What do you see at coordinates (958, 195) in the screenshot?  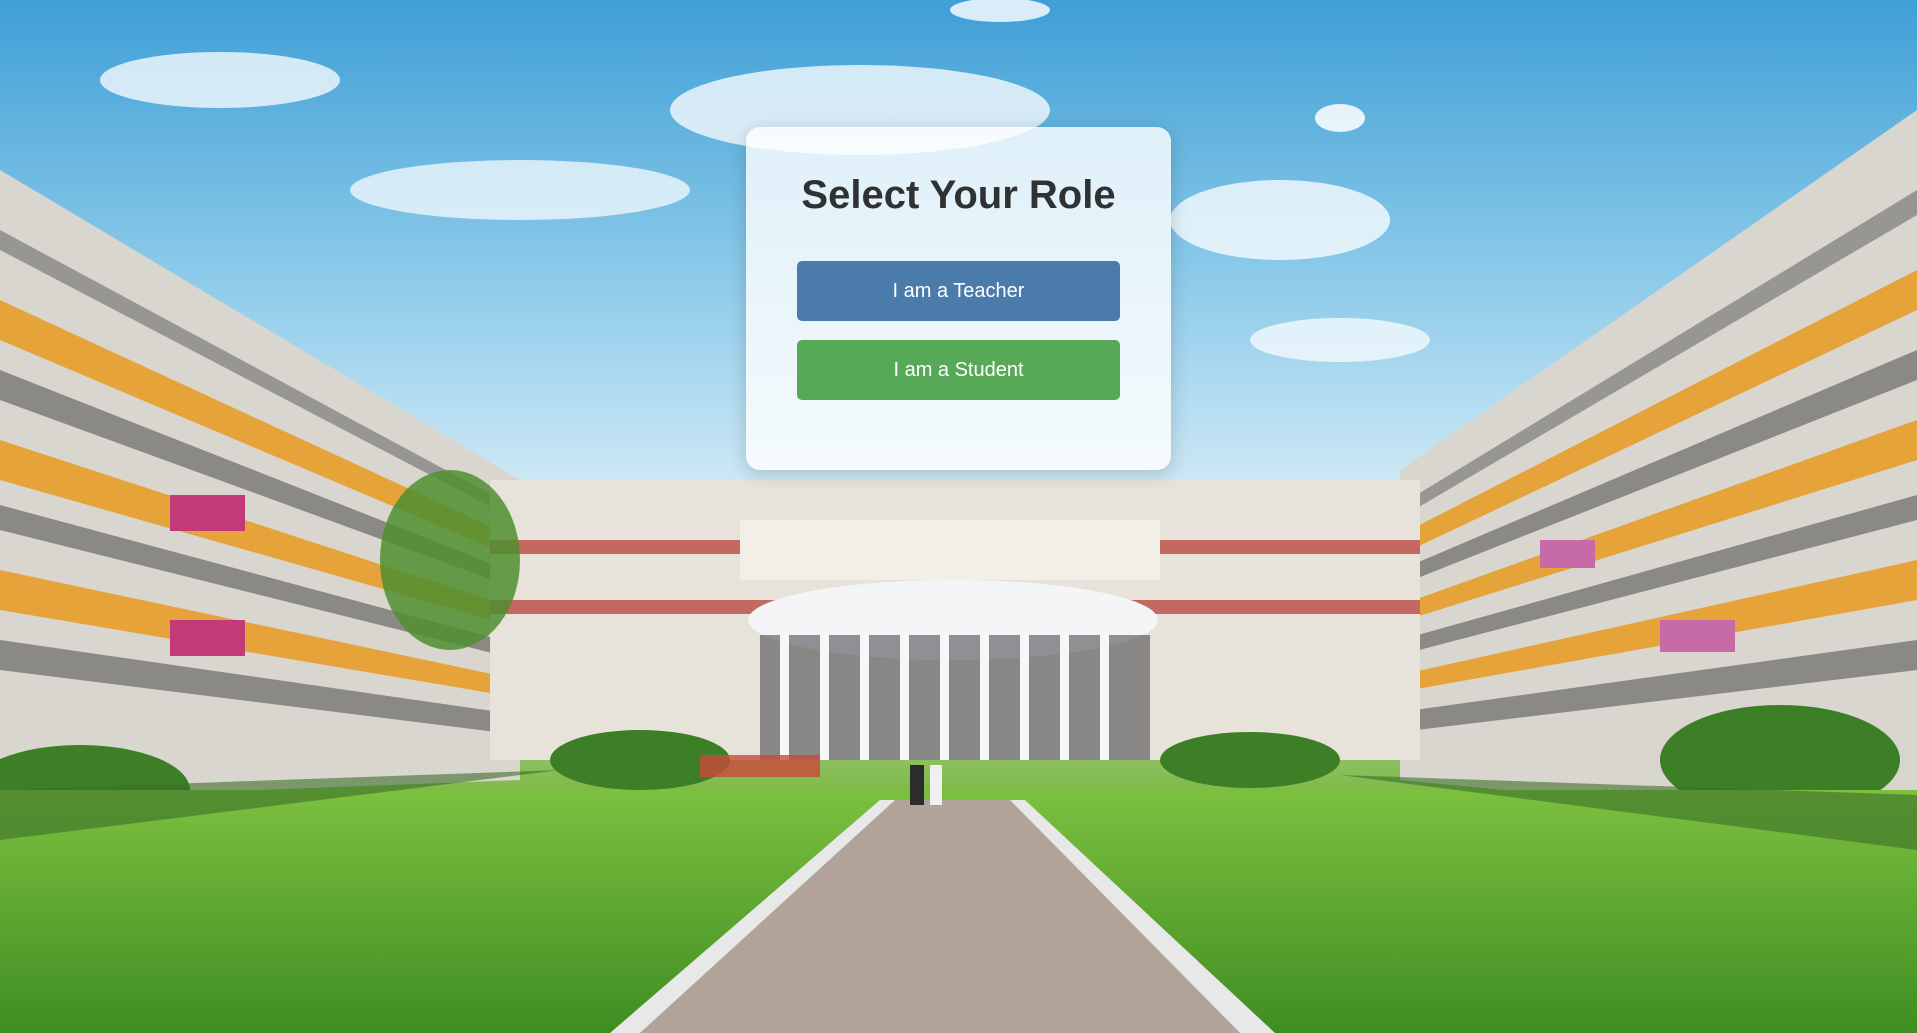 I see `page-title: Select Your Role` at bounding box center [958, 195].